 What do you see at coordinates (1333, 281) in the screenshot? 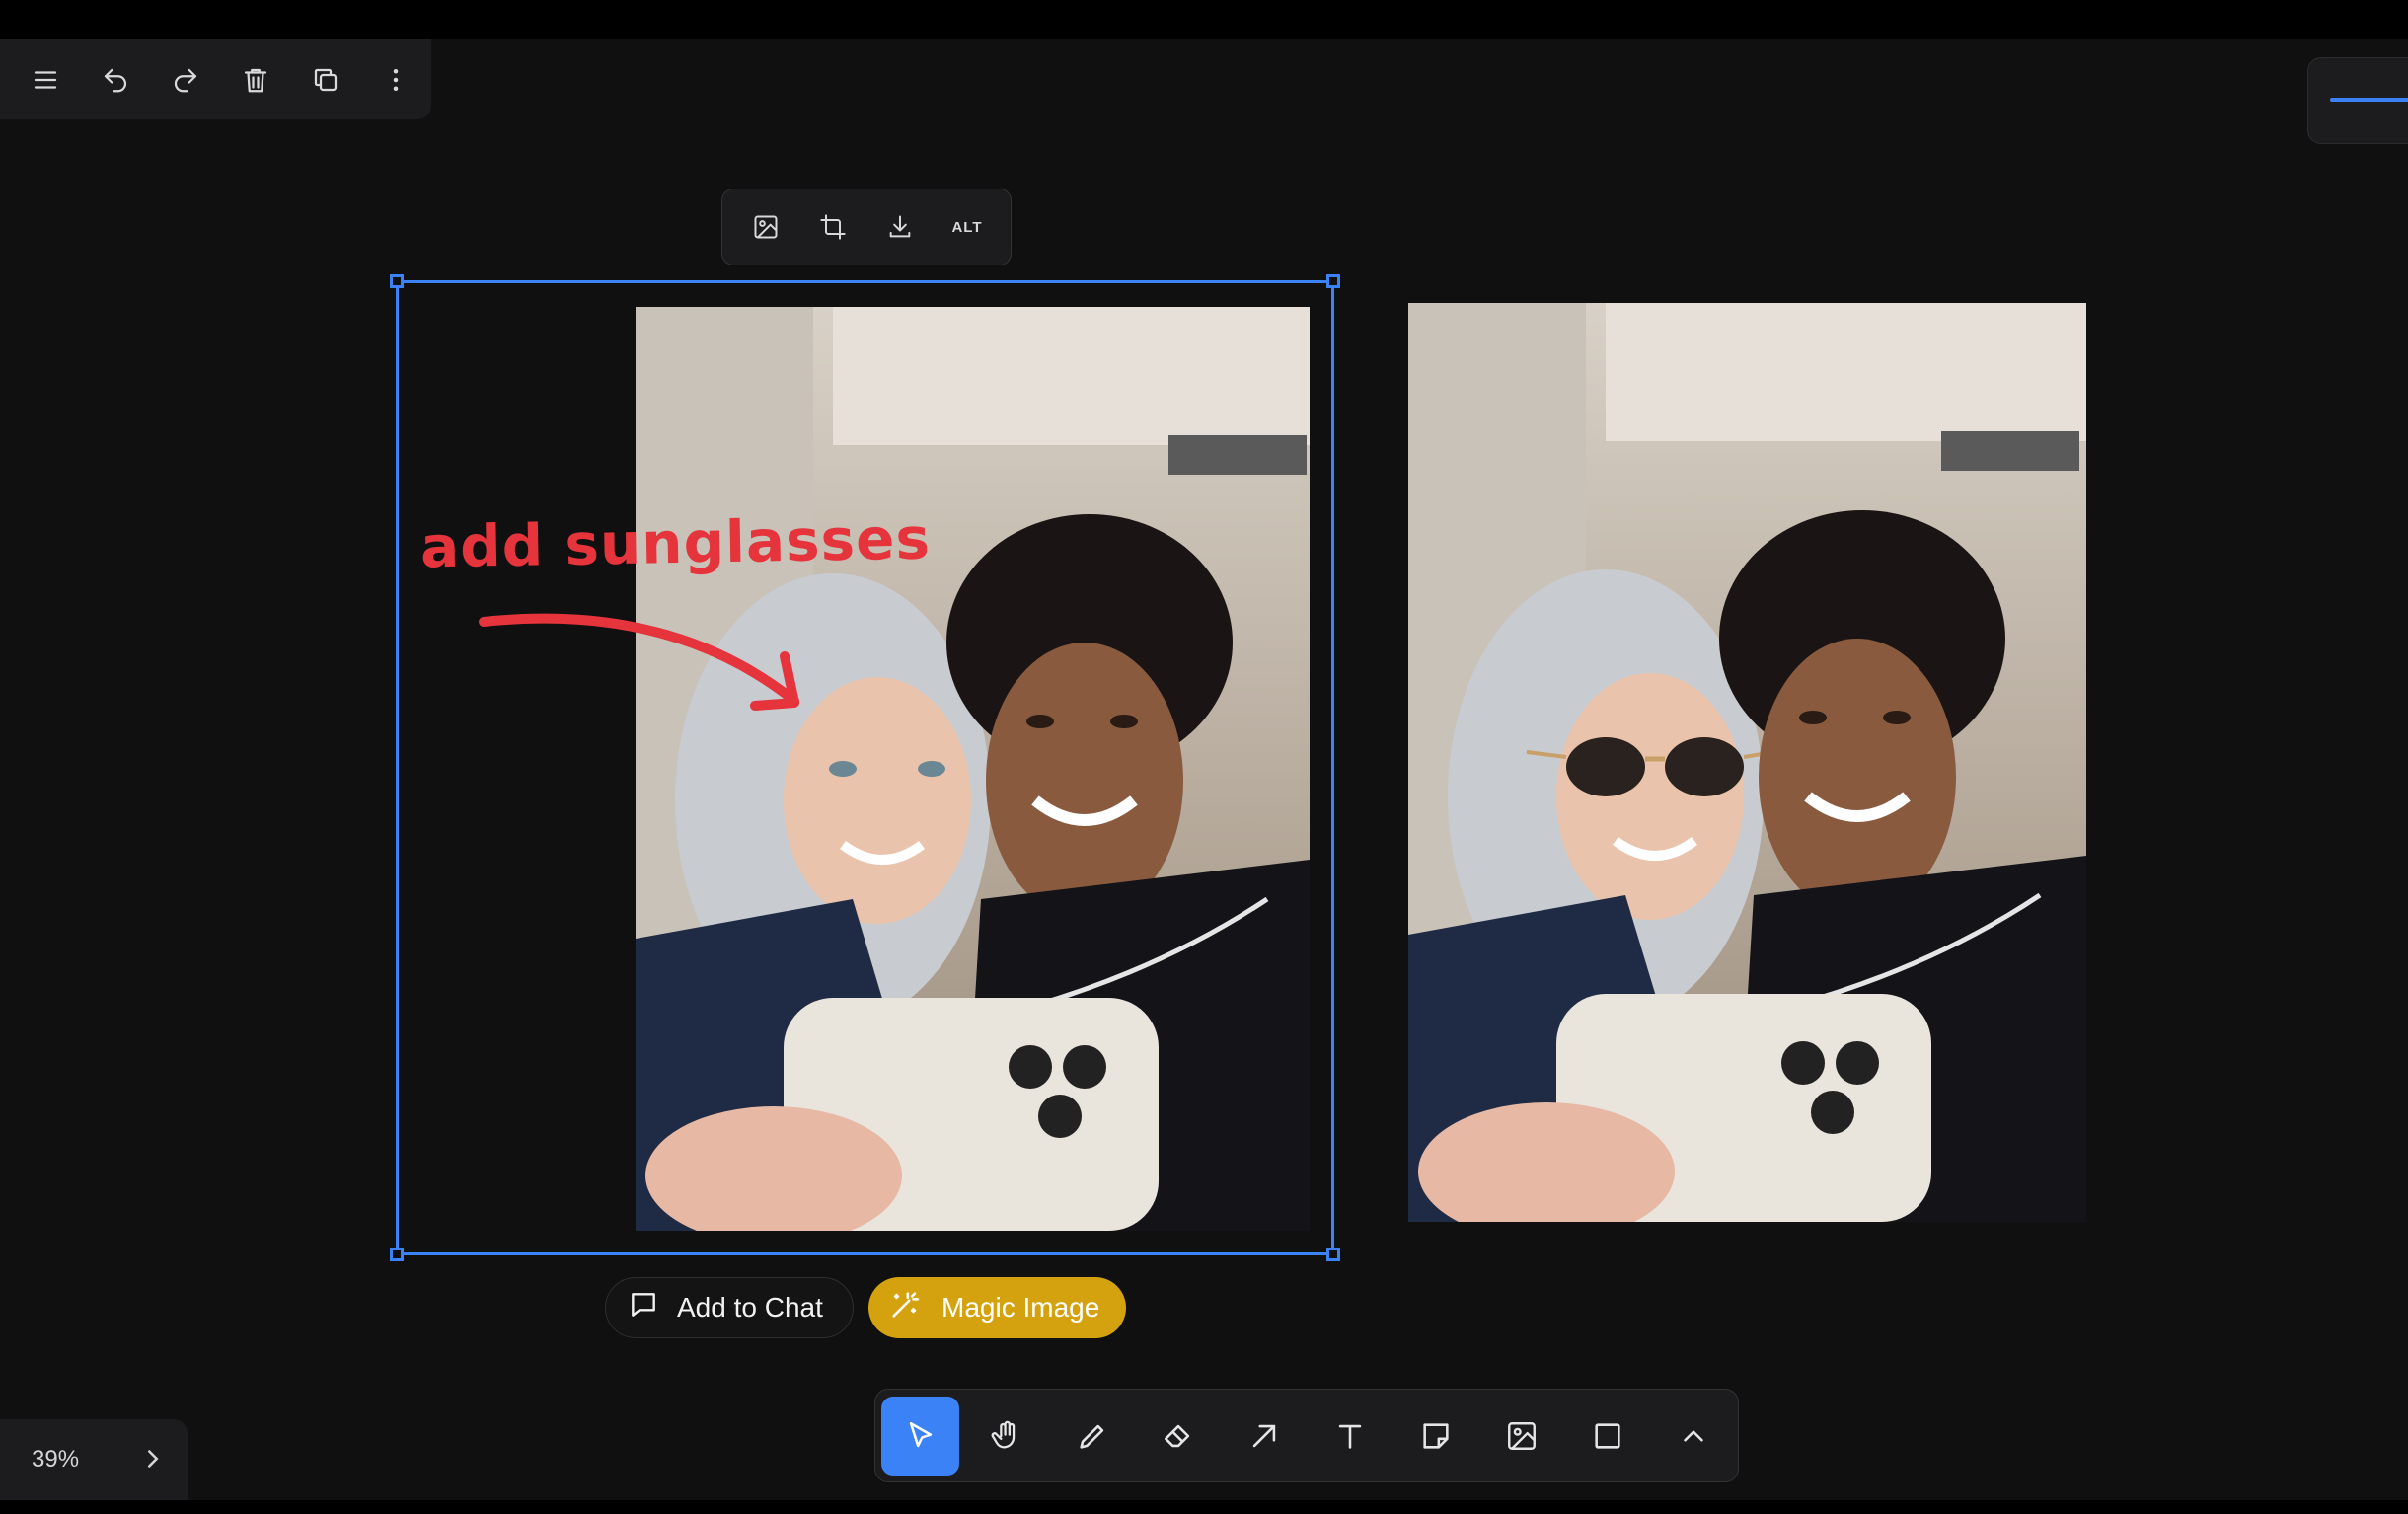
I see `resize-handle-top-right` at bounding box center [1333, 281].